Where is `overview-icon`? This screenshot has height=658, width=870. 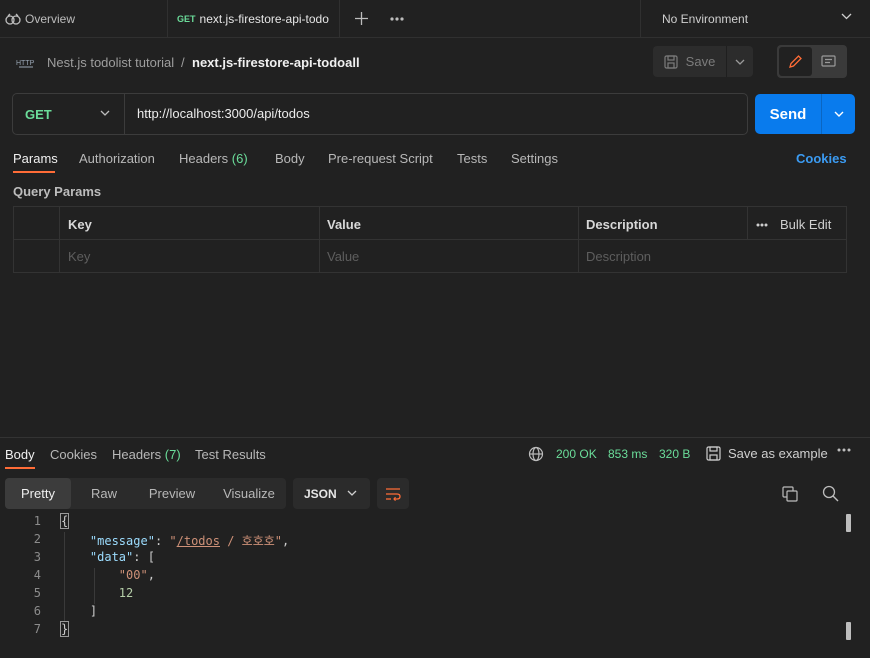
overview-icon is located at coordinates (15, 19).